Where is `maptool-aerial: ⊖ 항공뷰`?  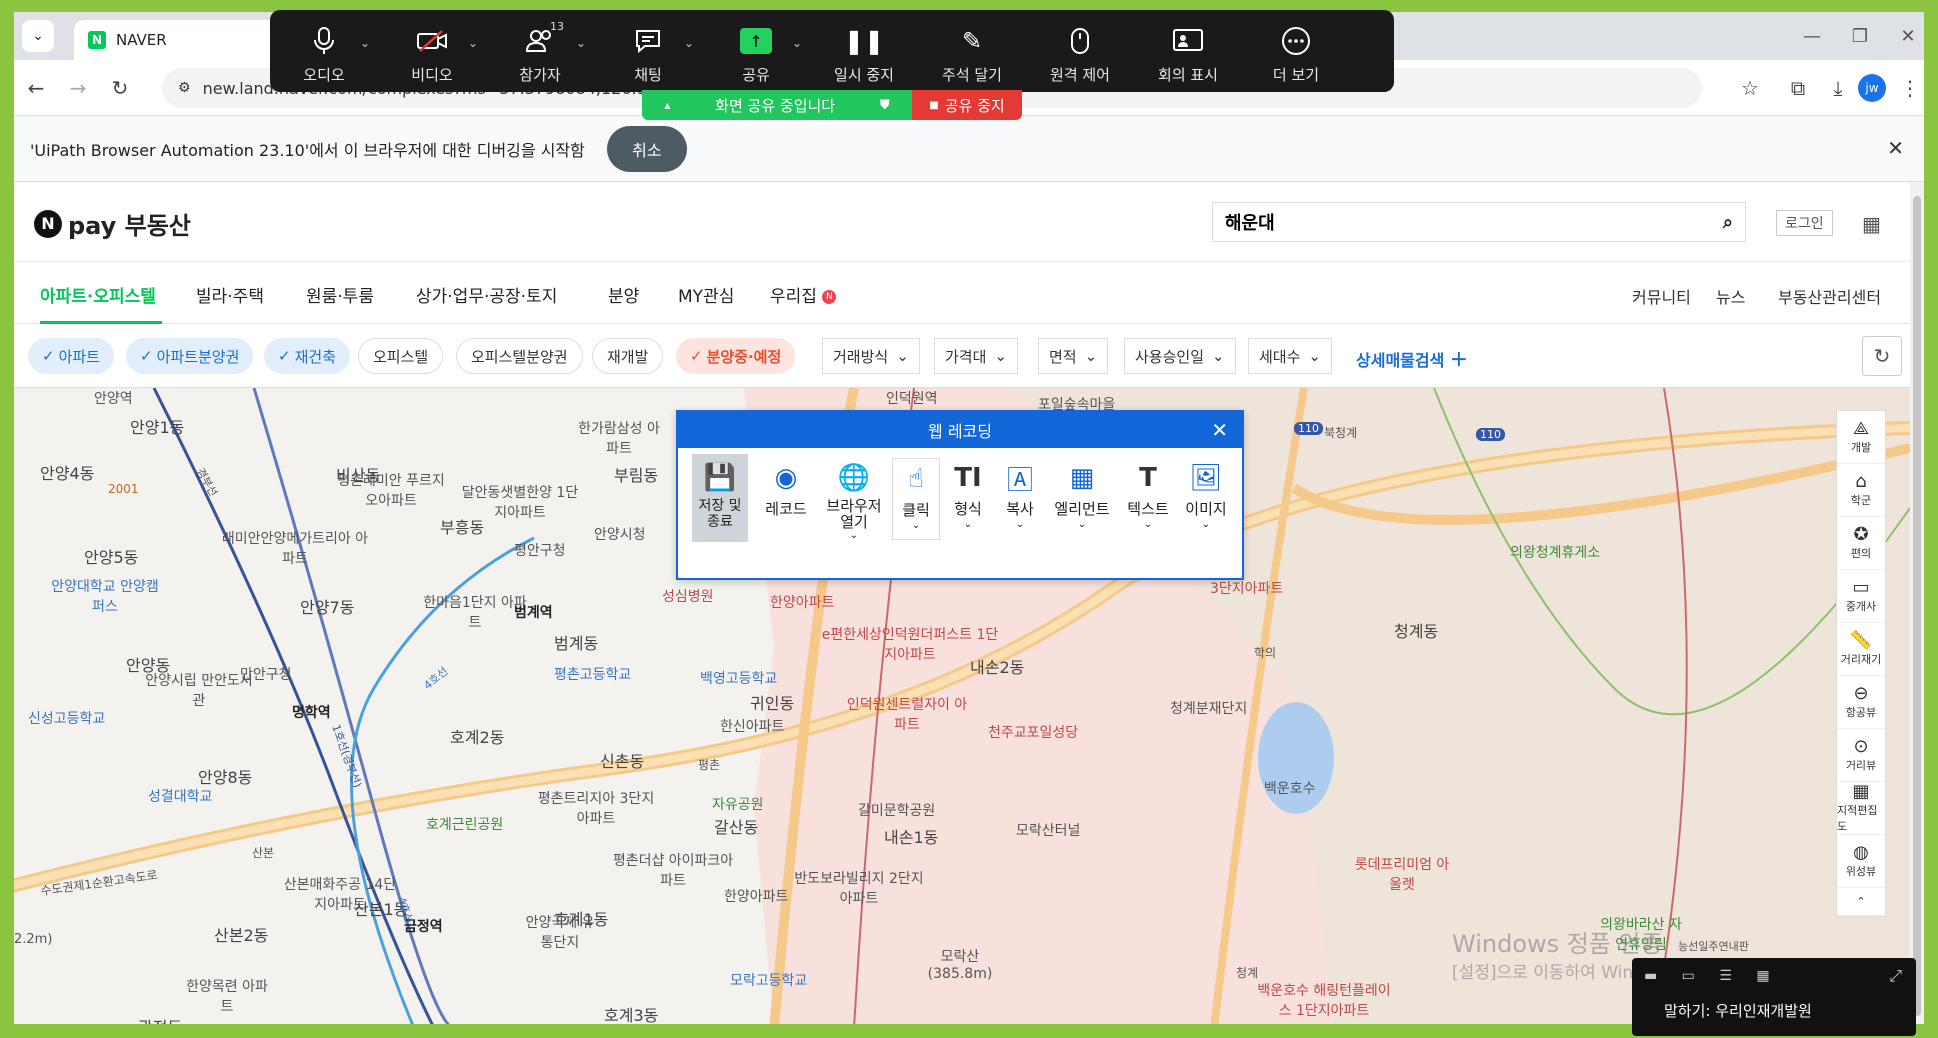
maptool-aerial: ⊖ 항공뷰 is located at coordinates (1861, 702).